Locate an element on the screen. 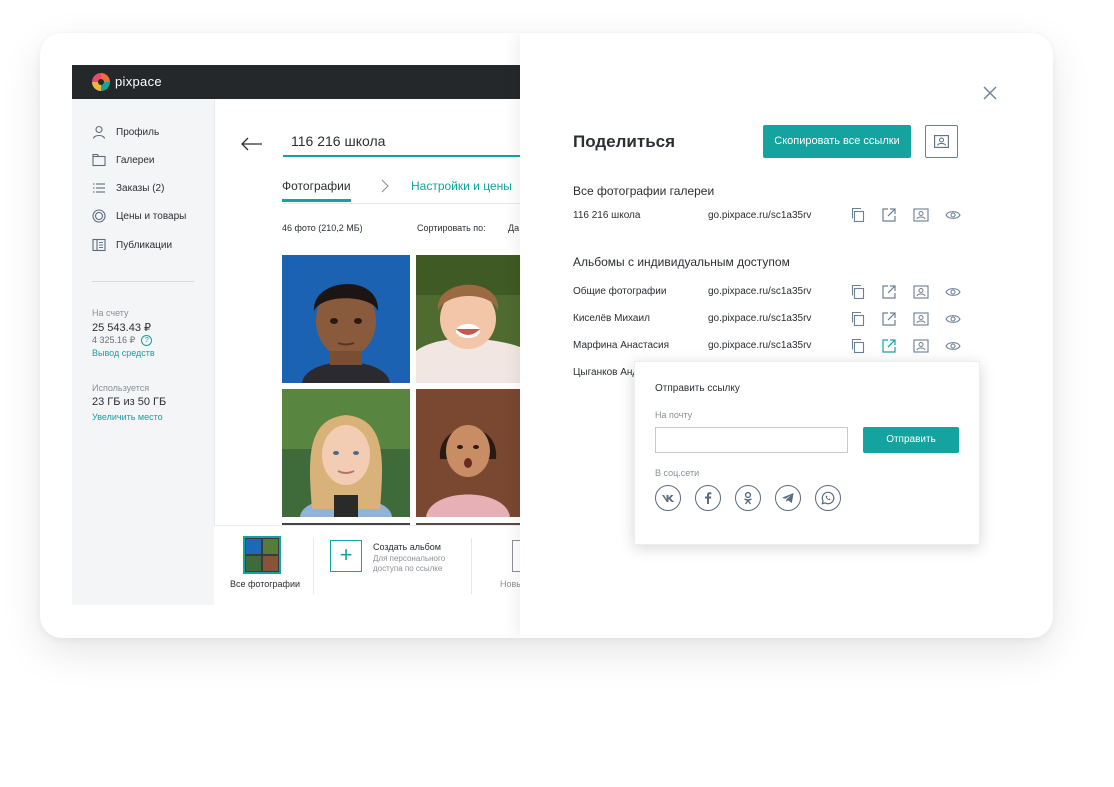 The height and width of the screenshot is (787, 1114). sidebar-item-publications: Публикации is located at coordinates (132, 245).